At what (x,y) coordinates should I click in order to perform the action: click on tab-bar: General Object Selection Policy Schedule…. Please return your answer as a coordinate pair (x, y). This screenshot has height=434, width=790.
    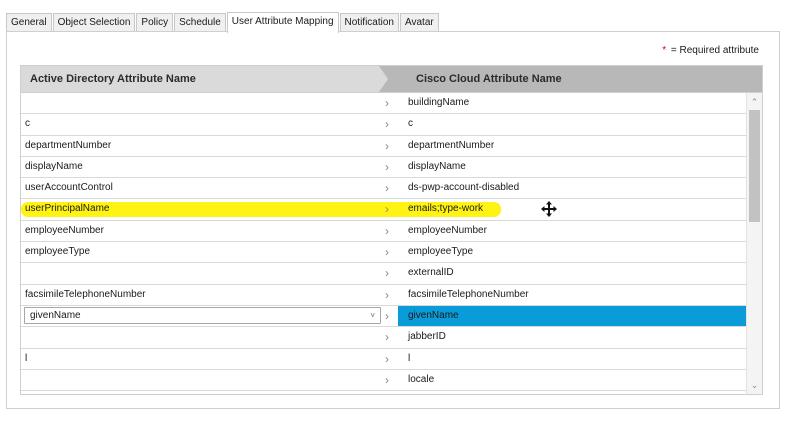
    Looking at the image, I should click on (223, 22).